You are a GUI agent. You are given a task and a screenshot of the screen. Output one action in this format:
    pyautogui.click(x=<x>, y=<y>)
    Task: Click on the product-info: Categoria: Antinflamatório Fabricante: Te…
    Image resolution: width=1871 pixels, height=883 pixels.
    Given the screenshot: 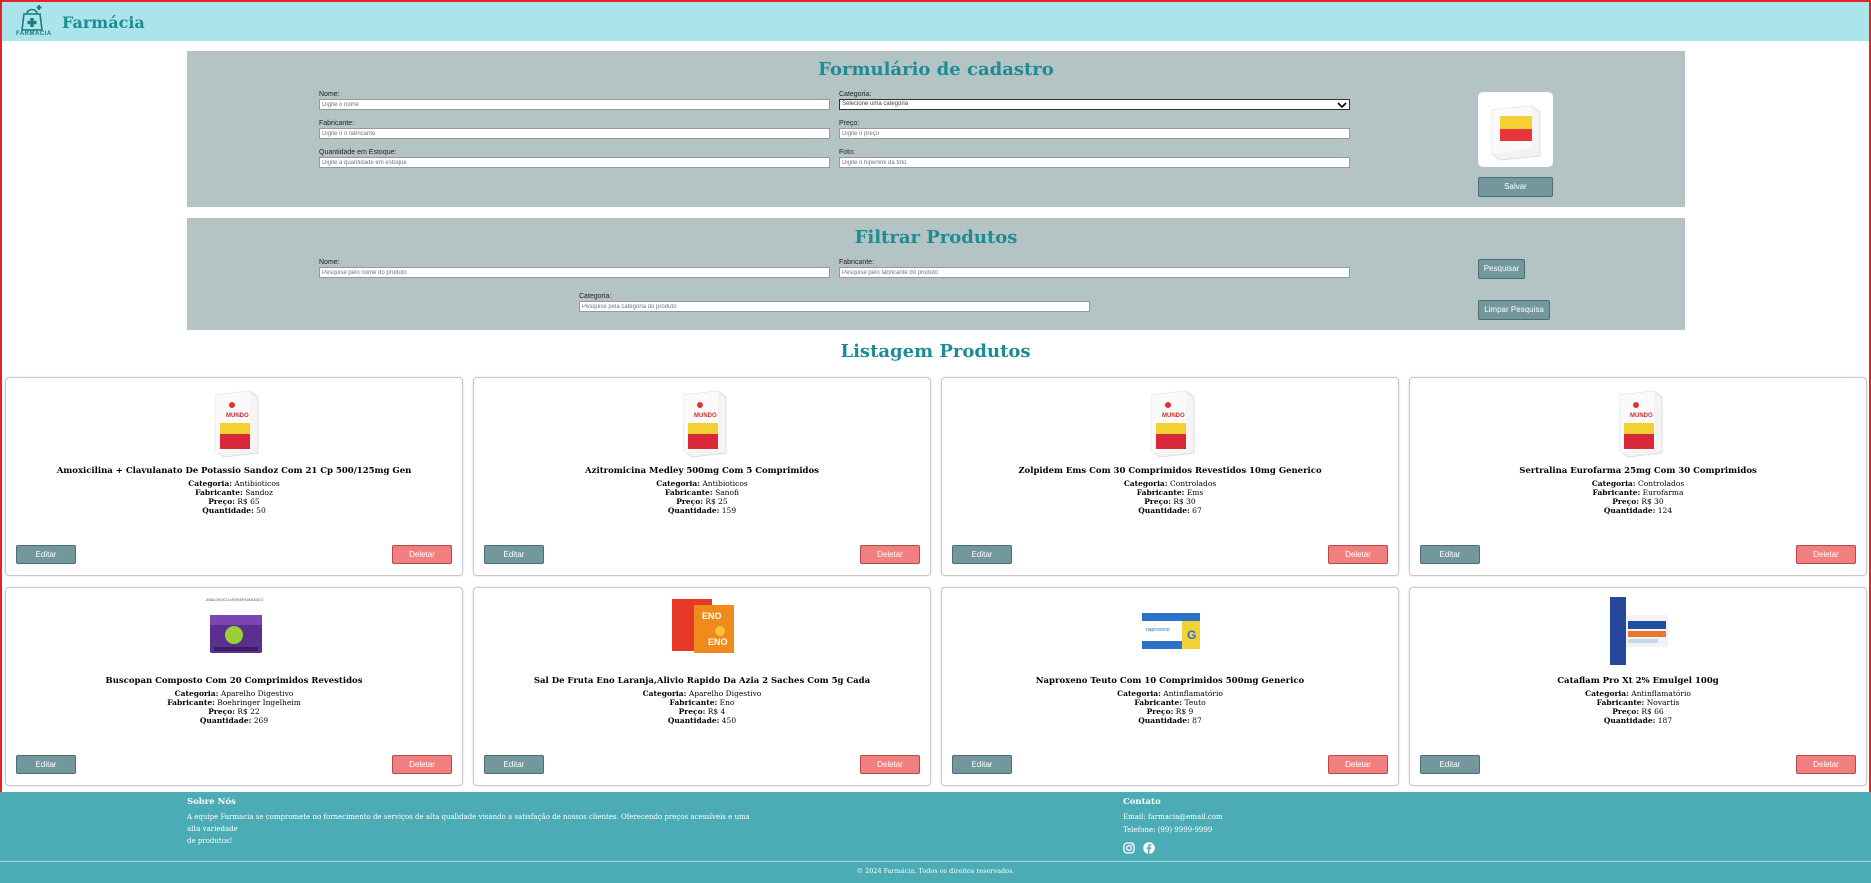 What is the action you would take?
    pyautogui.click(x=1170, y=707)
    